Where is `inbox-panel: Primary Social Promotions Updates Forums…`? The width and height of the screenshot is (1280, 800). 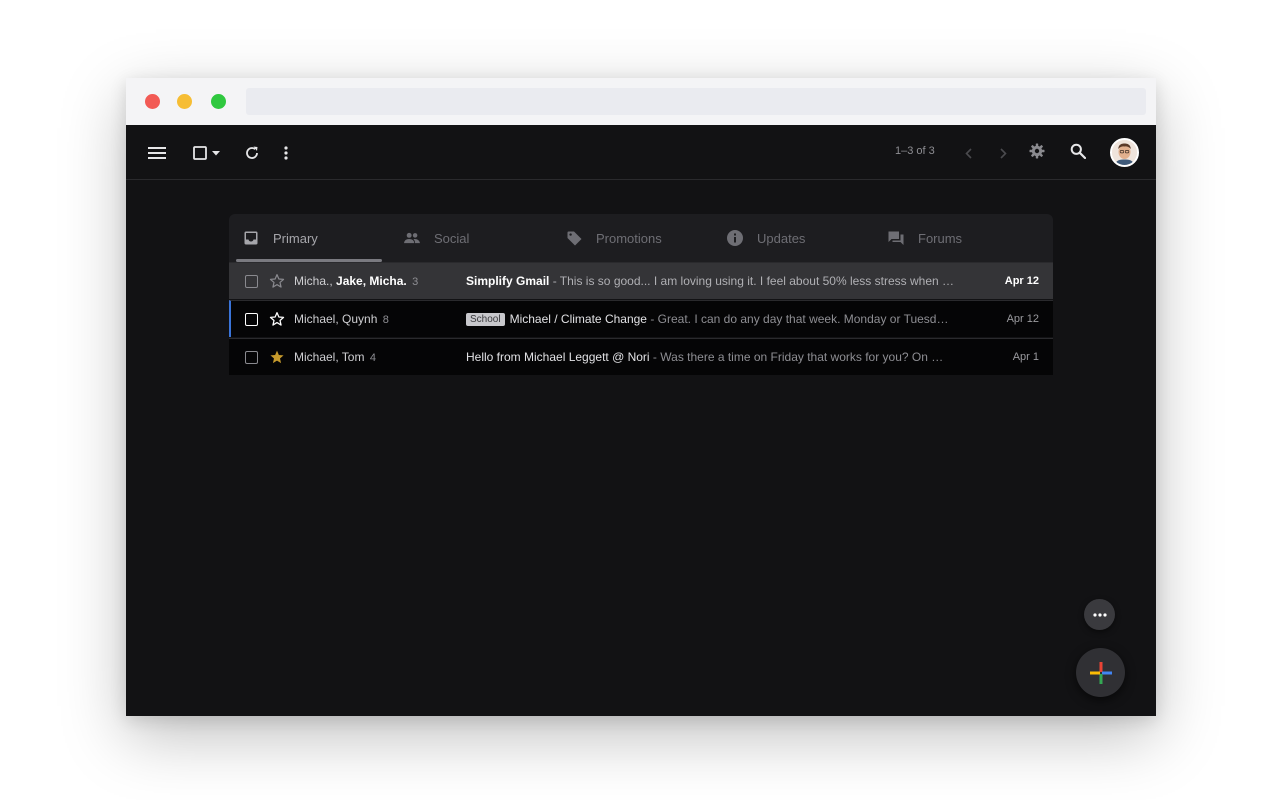 inbox-panel: Primary Social Promotions Updates Forums… is located at coordinates (641, 294).